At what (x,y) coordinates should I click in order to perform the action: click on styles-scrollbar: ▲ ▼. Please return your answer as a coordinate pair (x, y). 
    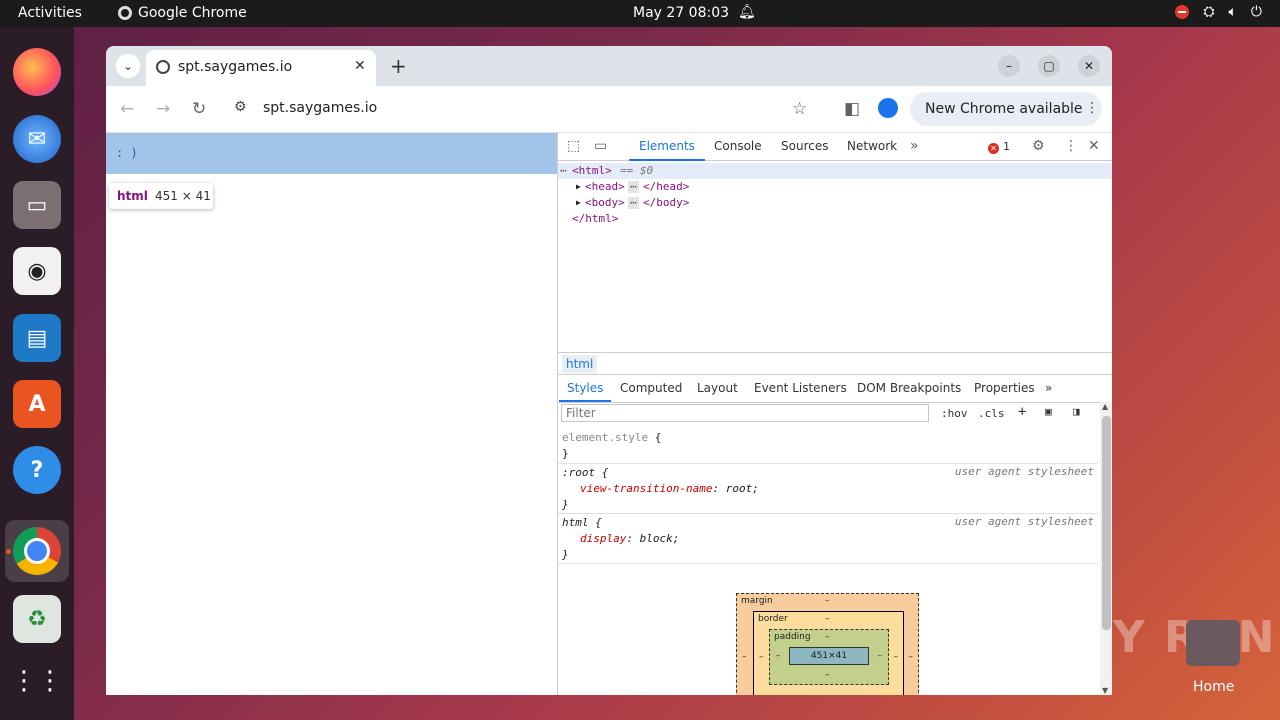
    Looking at the image, I should click on (1106, 548).